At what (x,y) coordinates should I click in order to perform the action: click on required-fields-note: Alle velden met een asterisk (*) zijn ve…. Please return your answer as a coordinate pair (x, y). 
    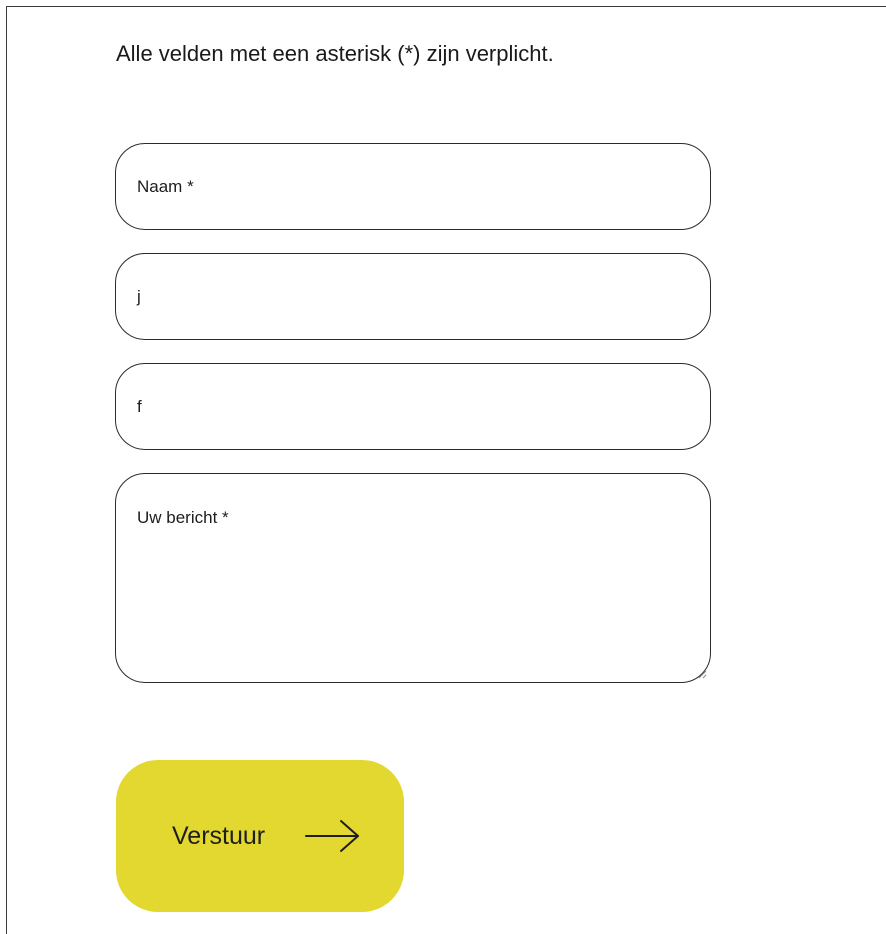
    Looking at the image, I should click on (335, 53).